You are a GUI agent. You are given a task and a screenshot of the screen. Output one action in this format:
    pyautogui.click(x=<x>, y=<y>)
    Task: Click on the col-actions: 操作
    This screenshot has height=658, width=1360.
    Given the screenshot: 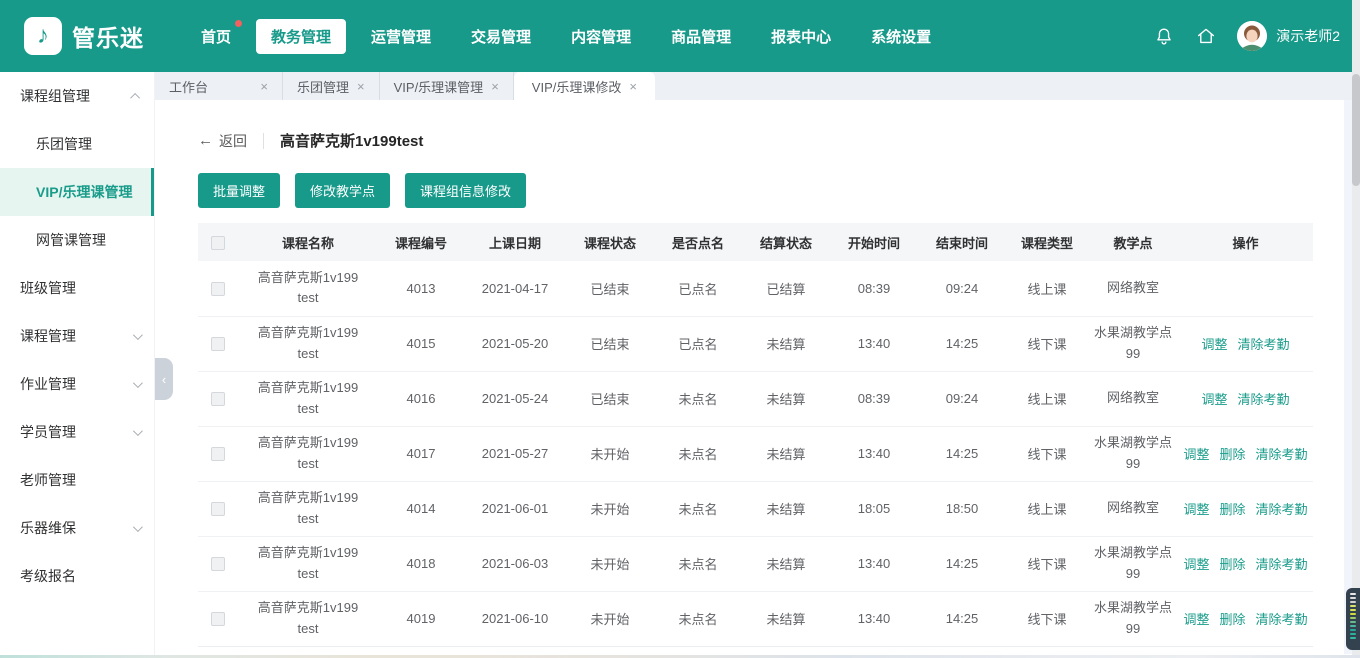 What is the action you would take?
    pyautogui.click(x=1245, y=242)
    